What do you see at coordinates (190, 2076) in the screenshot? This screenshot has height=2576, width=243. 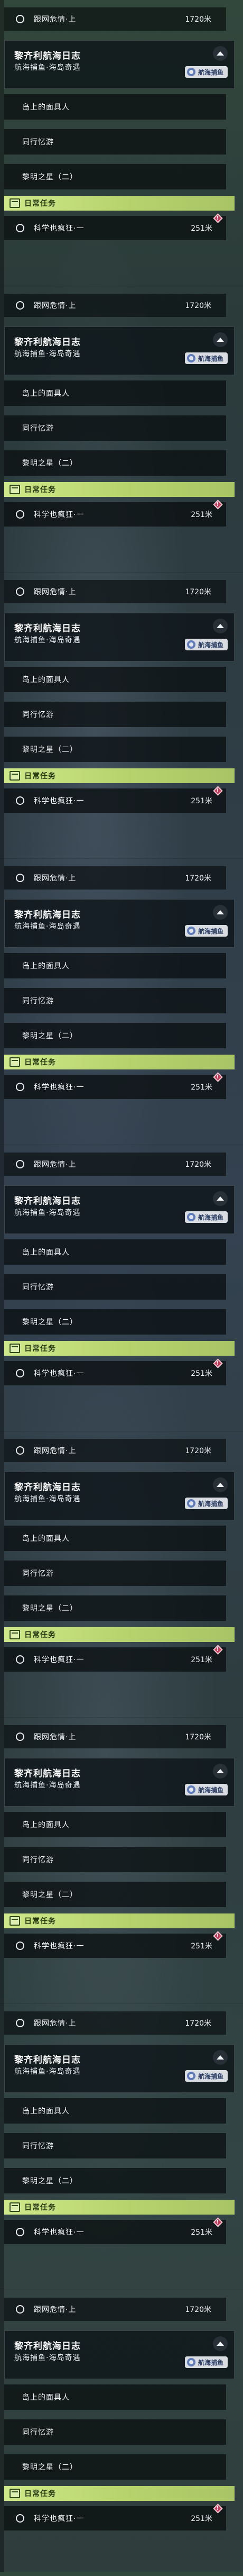 I see `region-badge-icon` at bounding box center [190, 2076].